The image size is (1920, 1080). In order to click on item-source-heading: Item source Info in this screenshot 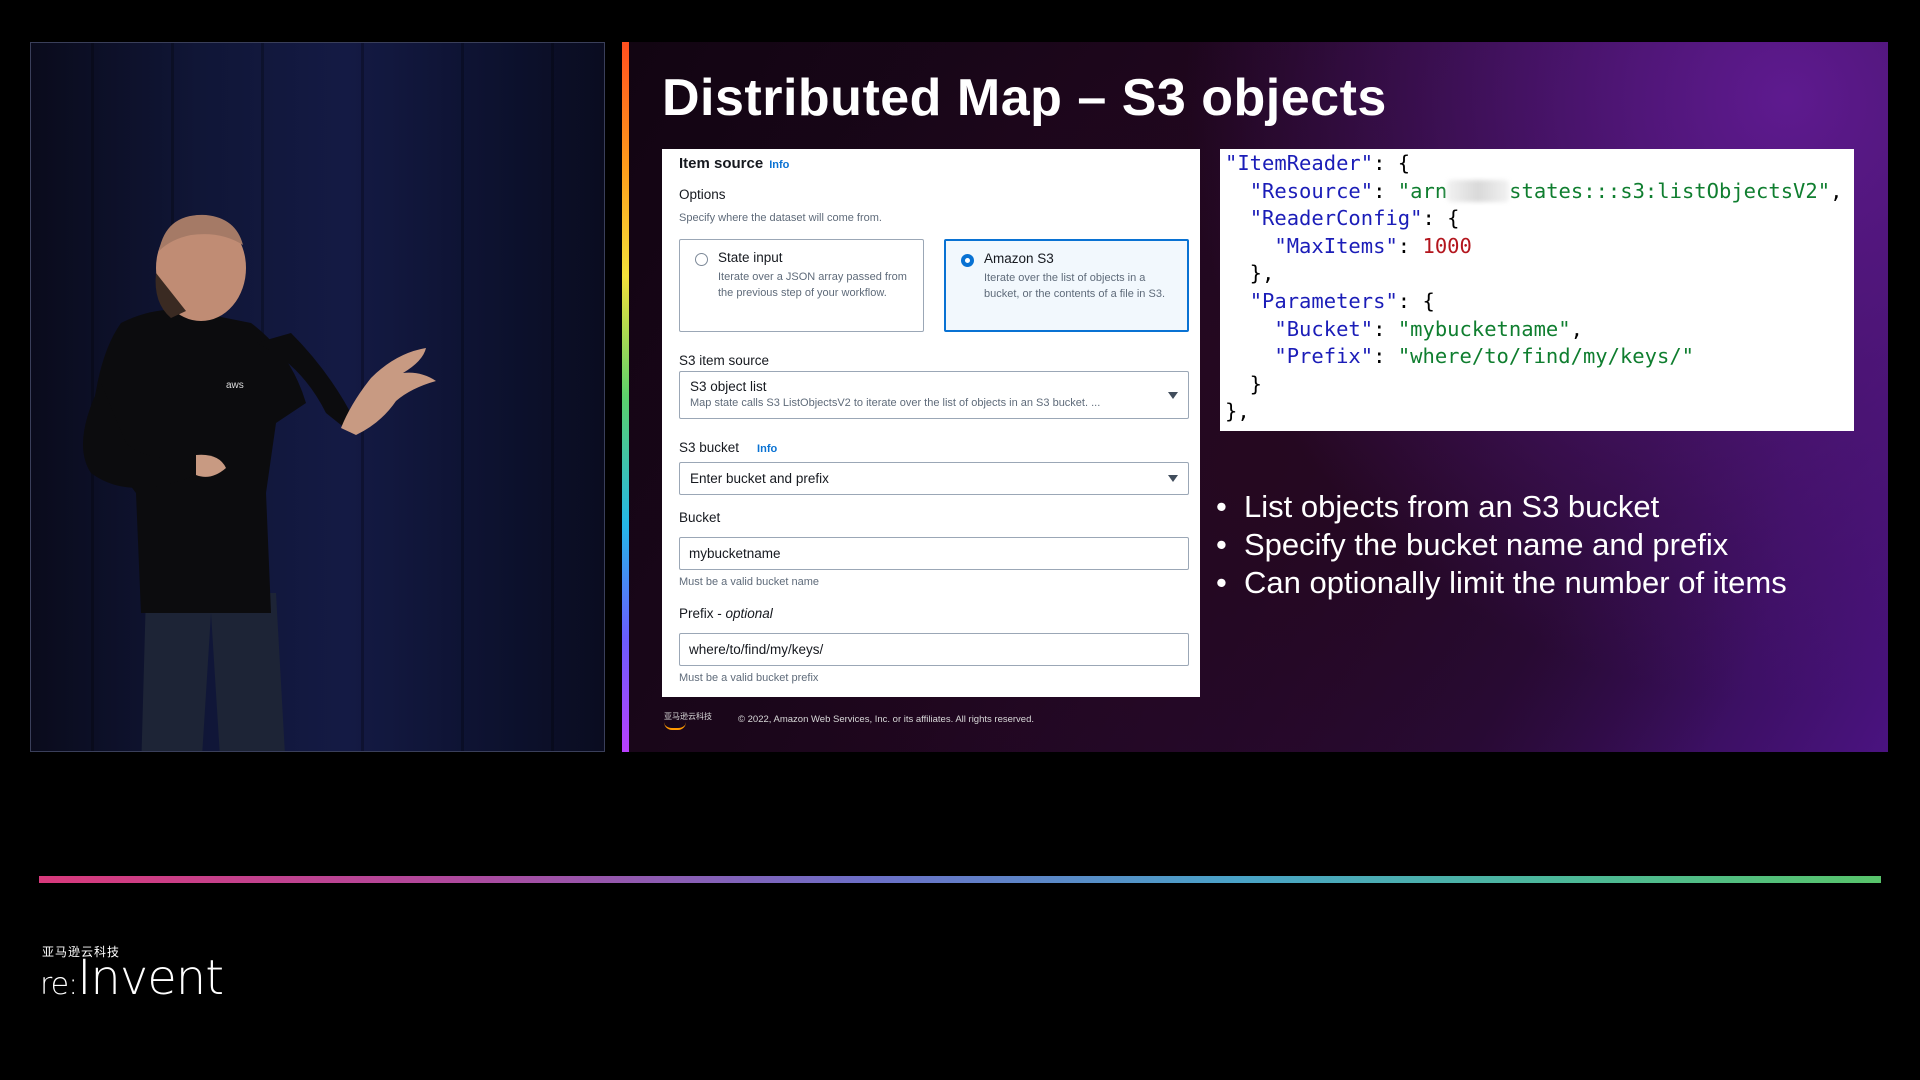, I will do `click(734, 163)`.